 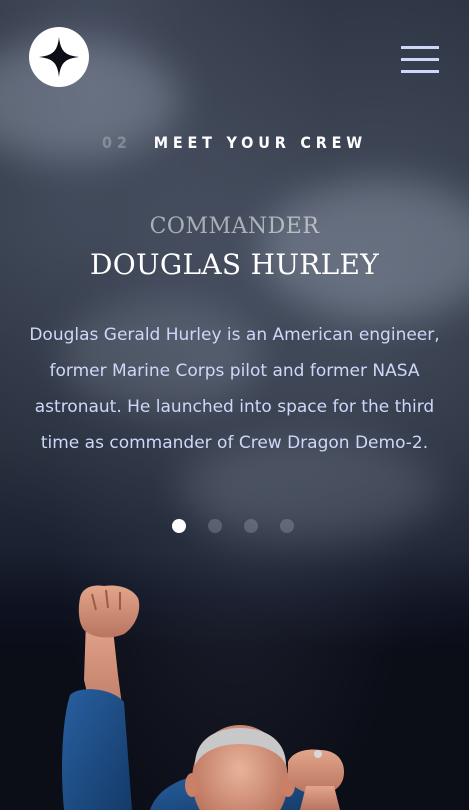 What do you see at coordinates (234, 264) in the screenshot?
I see `crew-name: DOUGLAS HURLEY` at bounding box center [234, 264].